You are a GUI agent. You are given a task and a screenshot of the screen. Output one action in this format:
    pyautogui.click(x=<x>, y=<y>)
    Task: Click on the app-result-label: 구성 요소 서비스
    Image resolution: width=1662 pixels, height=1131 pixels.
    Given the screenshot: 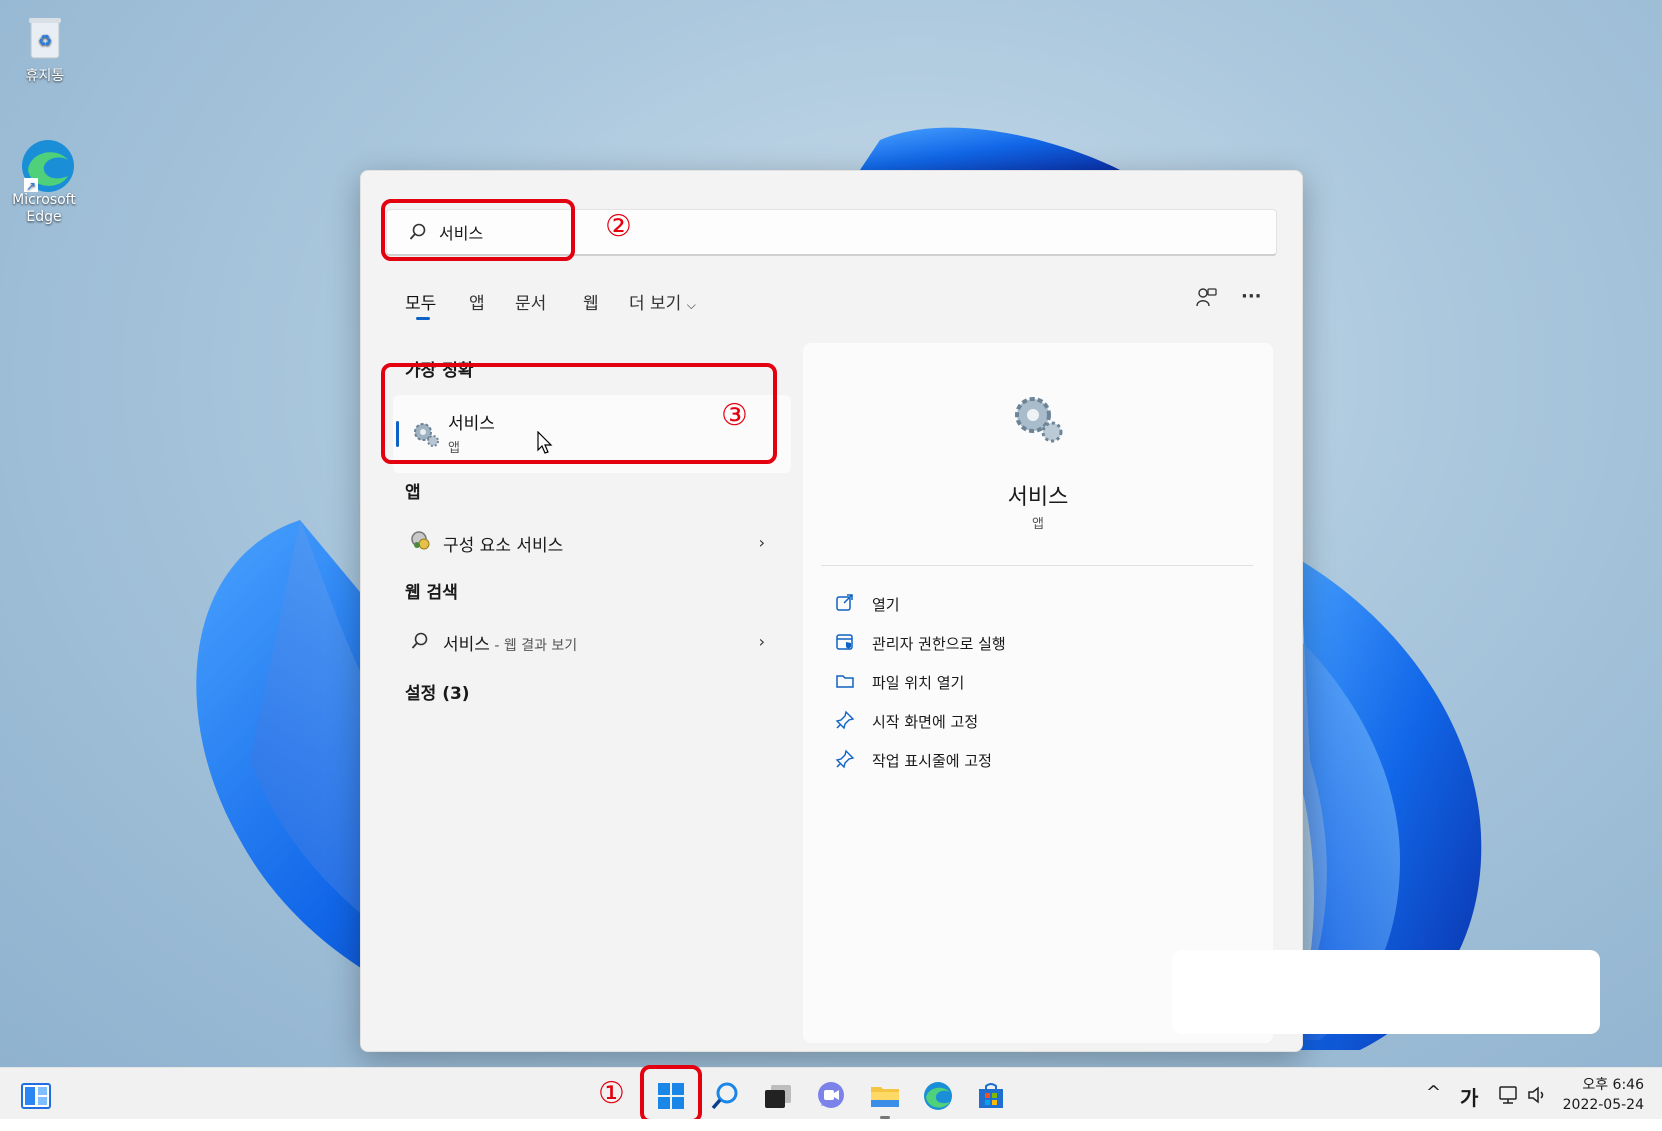 What is the action you would take?
    pyautogui.click(x=503, y=546)
    